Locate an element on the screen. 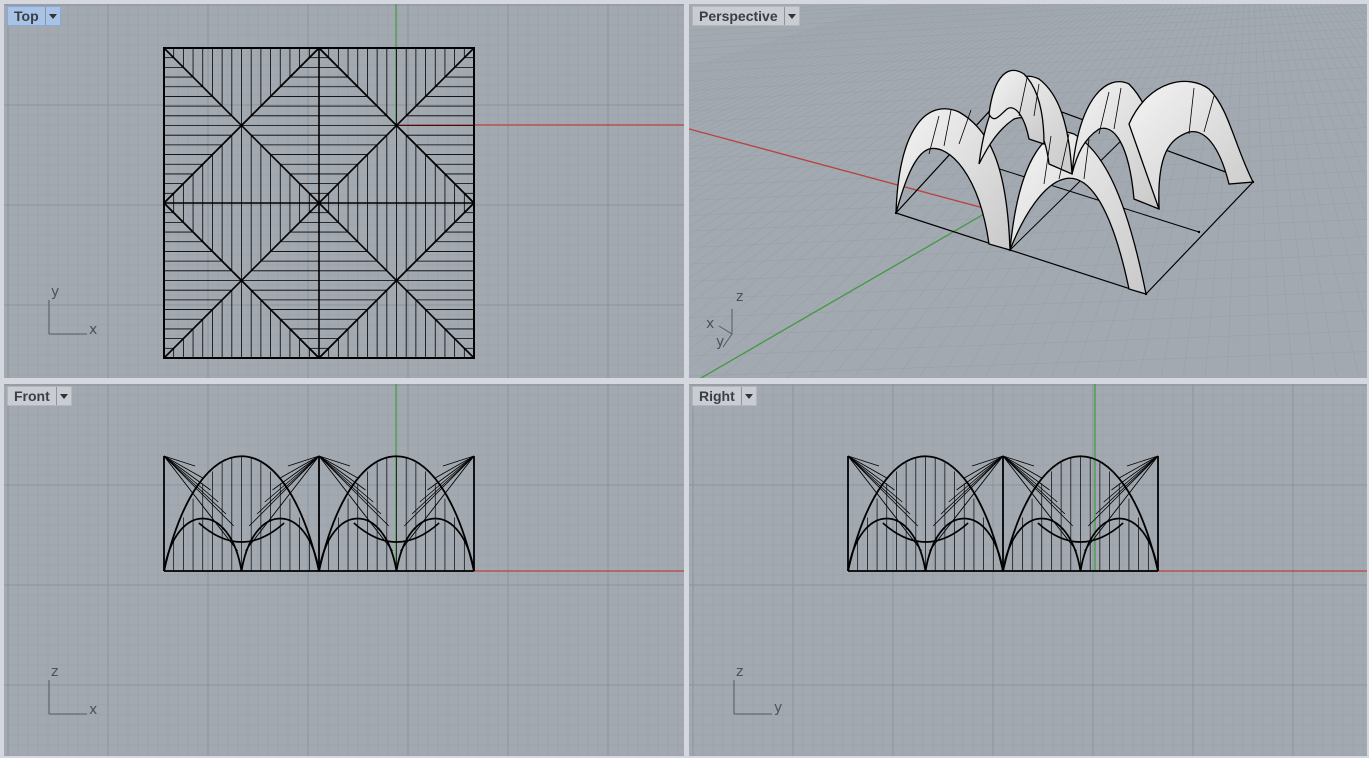 Image resolution: width=1369 pixels, height=758 pixels. viewport-tab-right: Right is located at coordinates (724, 396).